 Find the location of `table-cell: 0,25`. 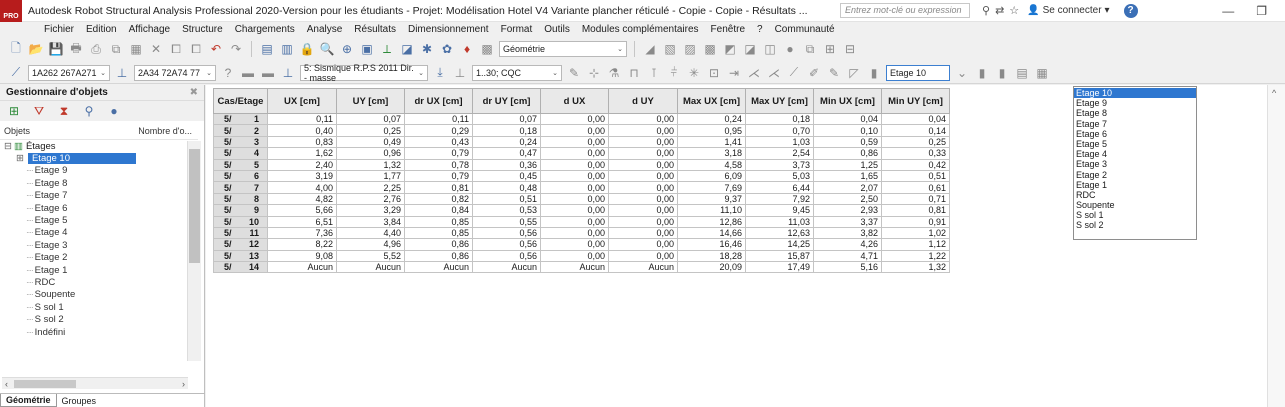

table-cell: 0,25 is located at coordinates (370, 130).